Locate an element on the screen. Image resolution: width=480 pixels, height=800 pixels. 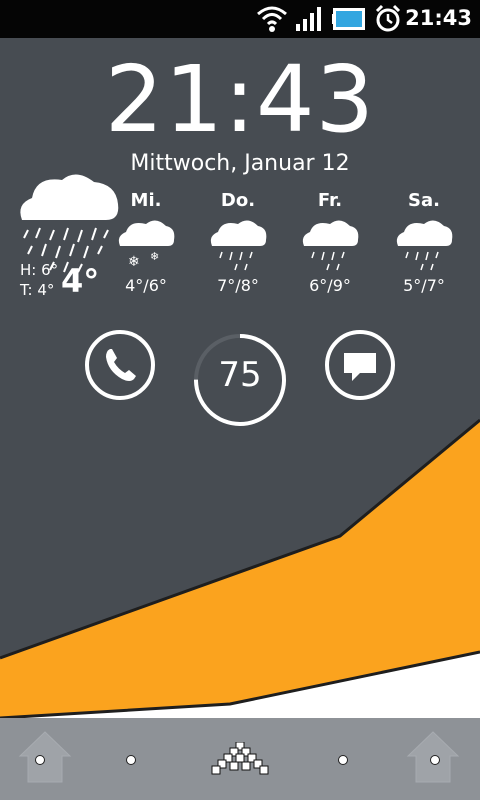
messages-button is located at coordinates (360, 365).